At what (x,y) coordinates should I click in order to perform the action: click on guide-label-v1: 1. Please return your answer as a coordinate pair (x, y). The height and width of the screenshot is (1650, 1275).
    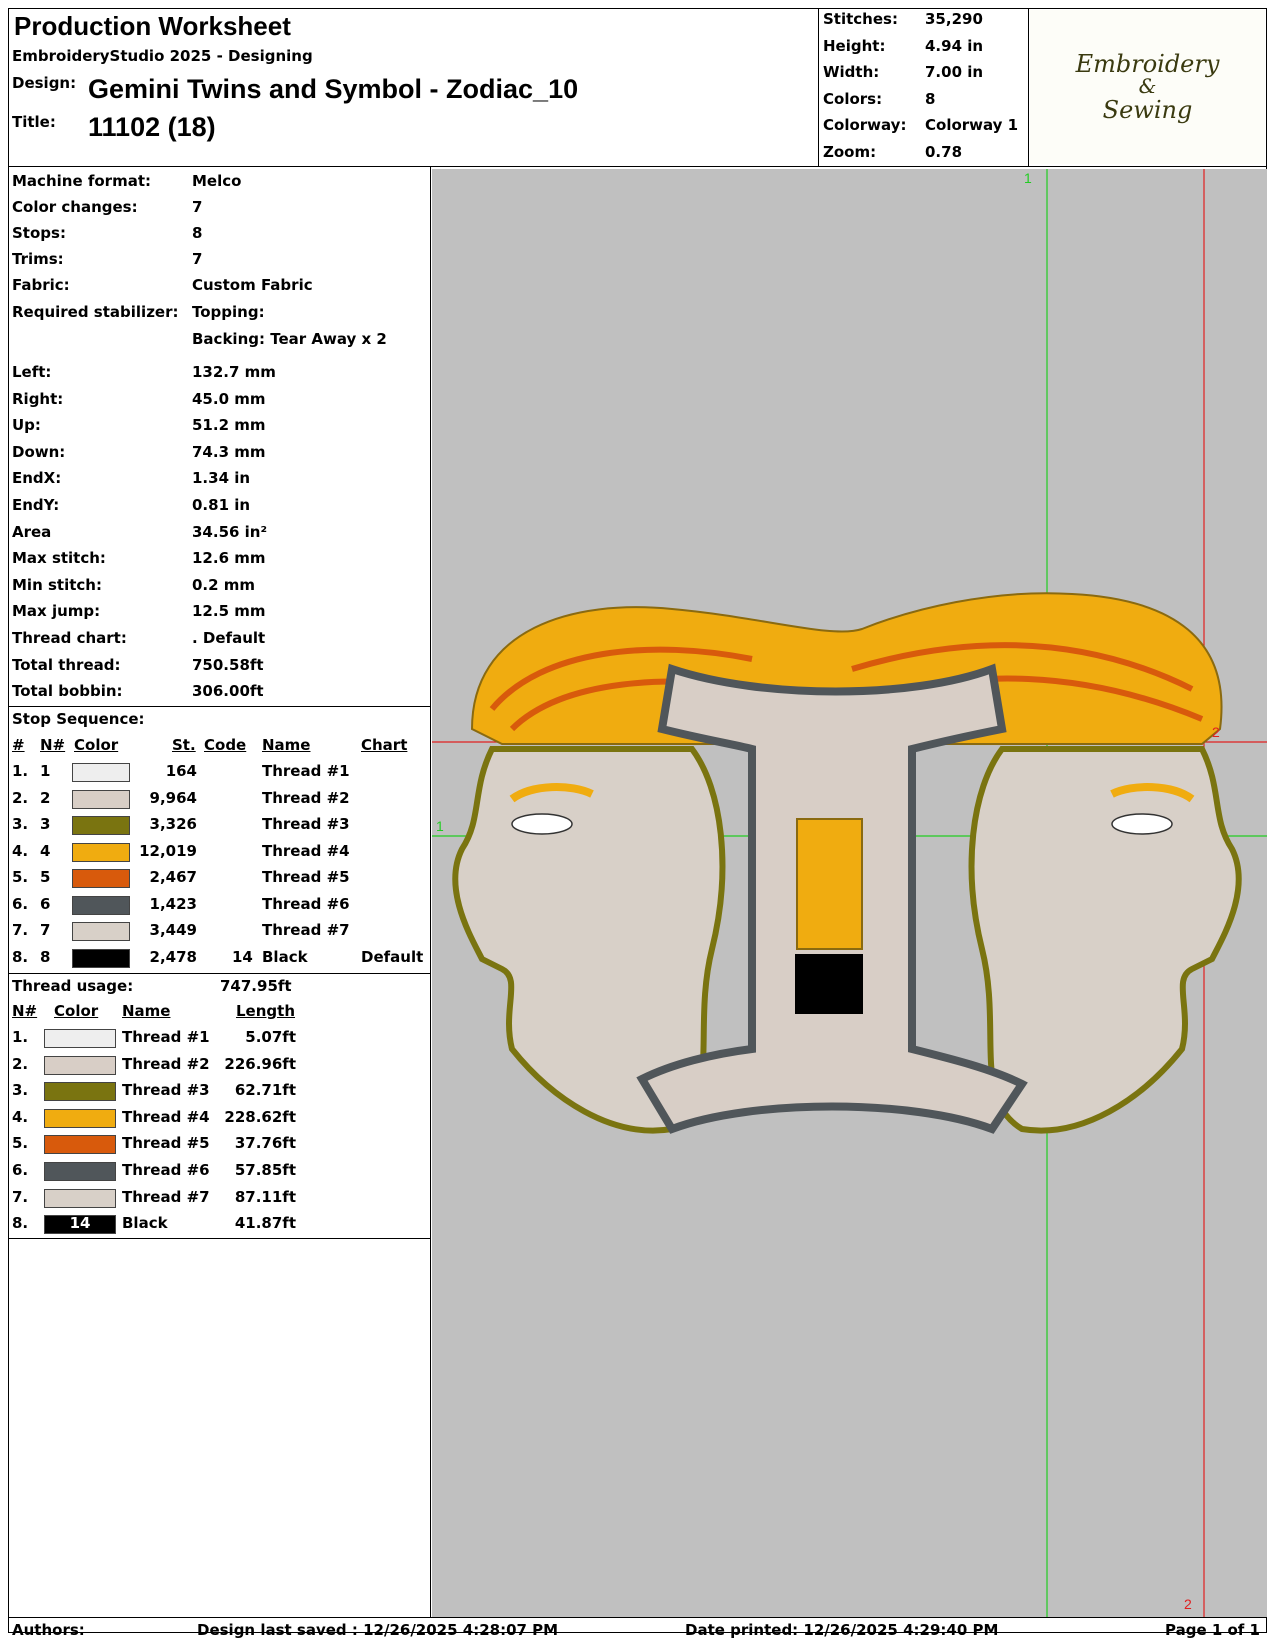
    Looking at the image, I should click on (1028, 178).